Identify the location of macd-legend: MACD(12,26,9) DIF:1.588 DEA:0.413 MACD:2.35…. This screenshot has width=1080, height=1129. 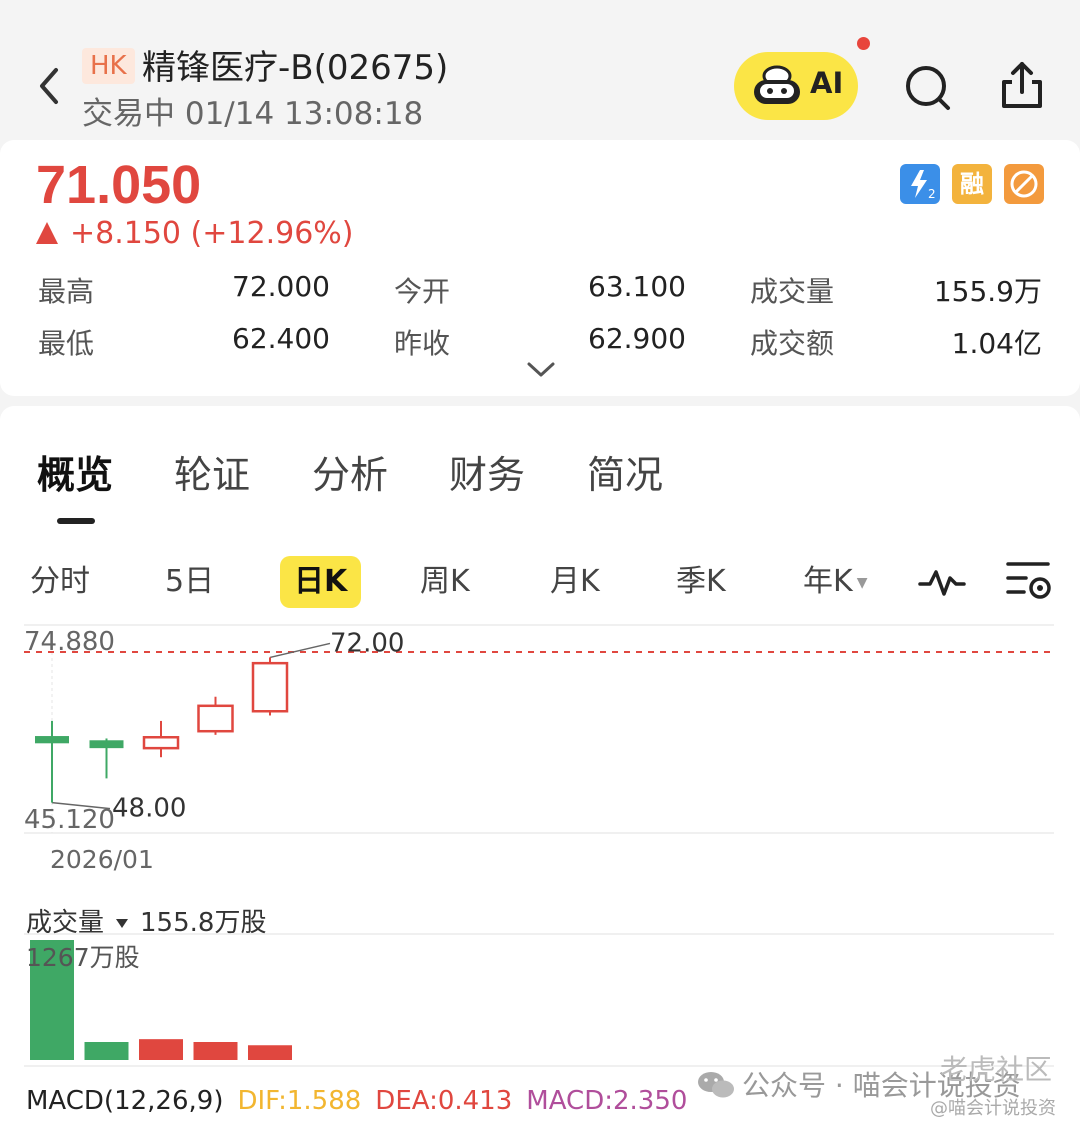
(363, 1101).